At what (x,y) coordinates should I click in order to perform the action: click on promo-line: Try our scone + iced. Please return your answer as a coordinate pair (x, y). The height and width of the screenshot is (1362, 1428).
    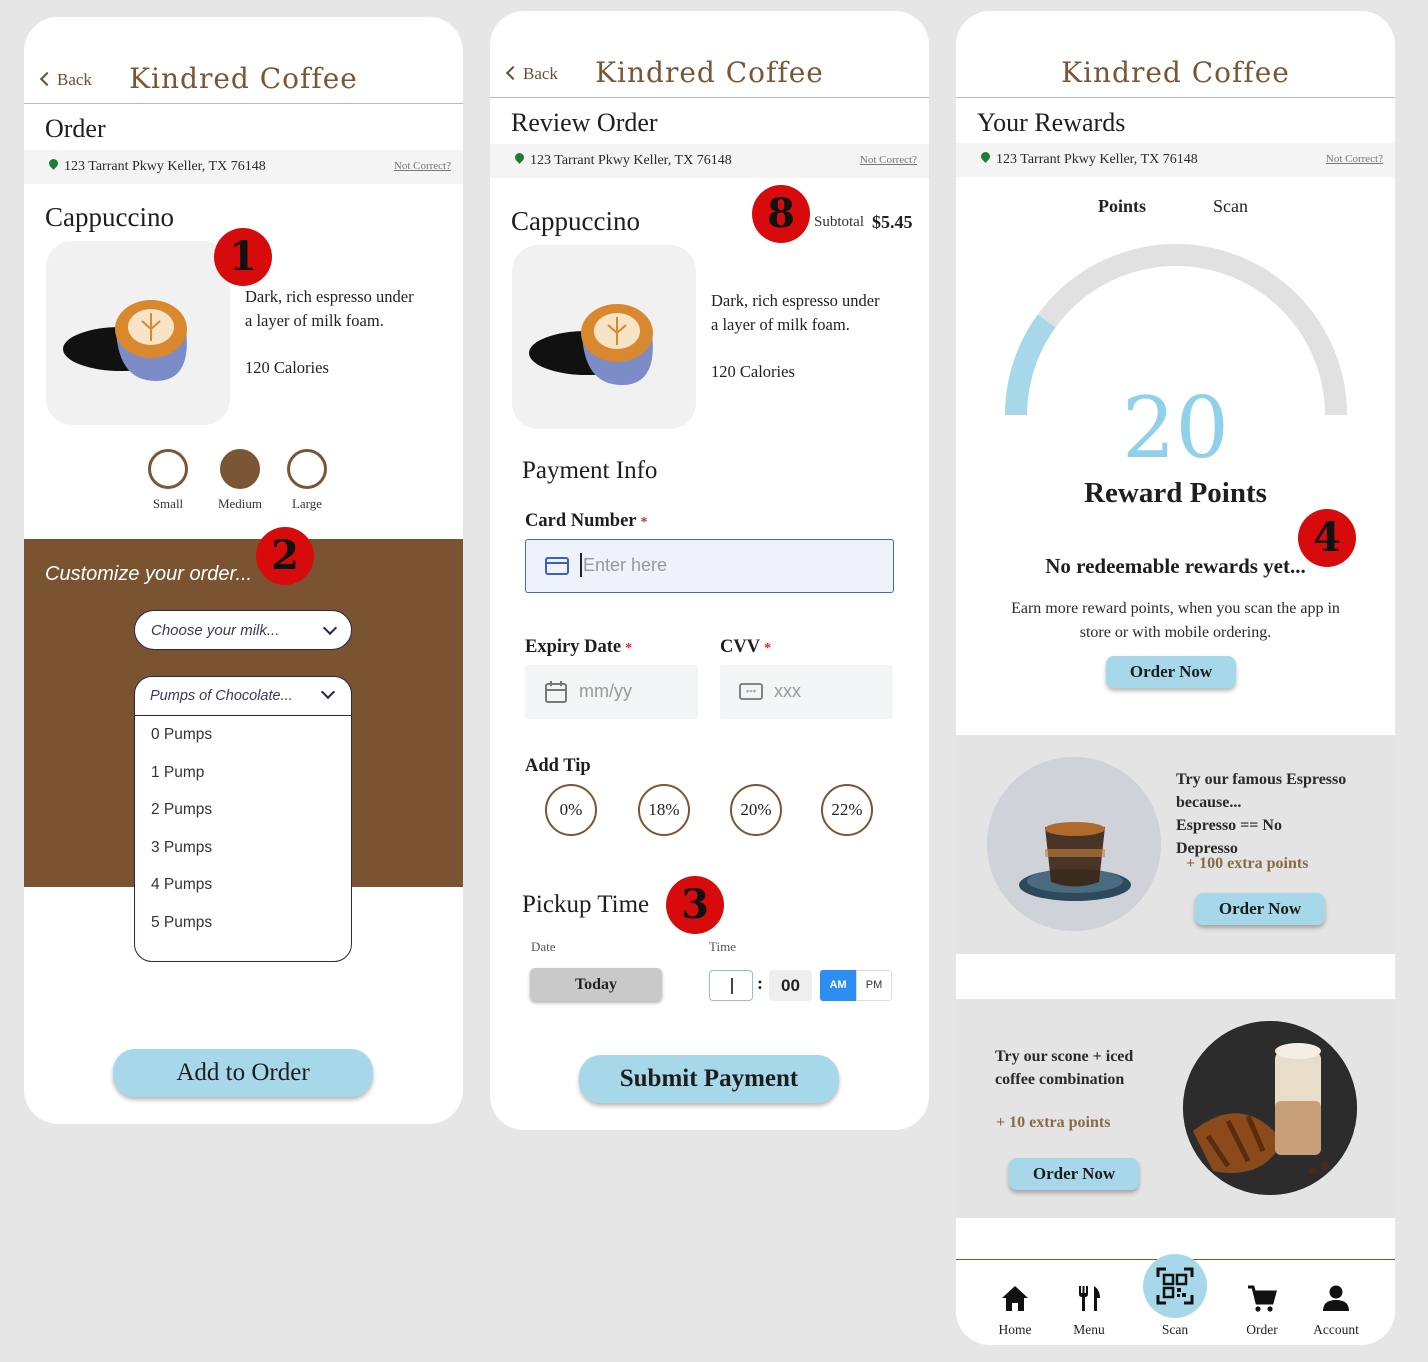
    Looking at the image, I should click on (1064, 1056).